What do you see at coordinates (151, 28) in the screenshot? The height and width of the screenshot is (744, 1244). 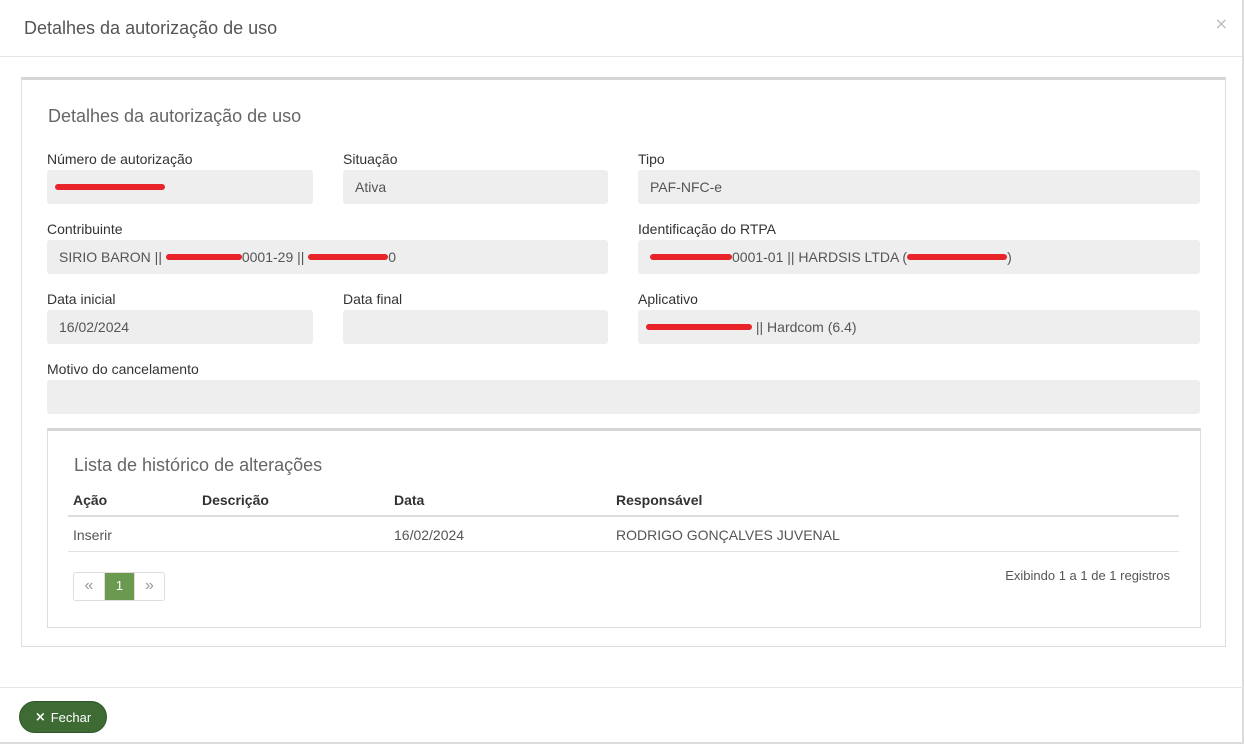 I see `modal-title: Detalhes da autorização de uso` at bounding box center [151, 28].